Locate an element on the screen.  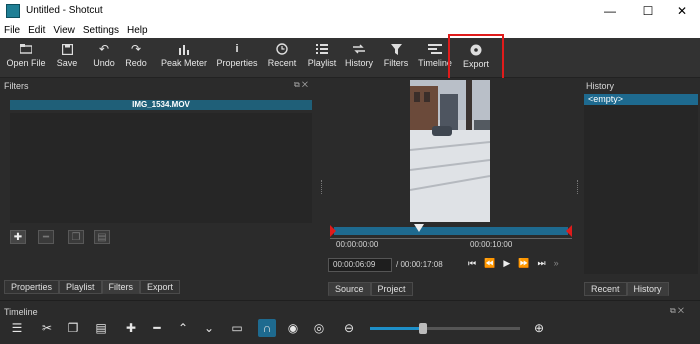
minimize-button: — is located at coordinates (610, 11).